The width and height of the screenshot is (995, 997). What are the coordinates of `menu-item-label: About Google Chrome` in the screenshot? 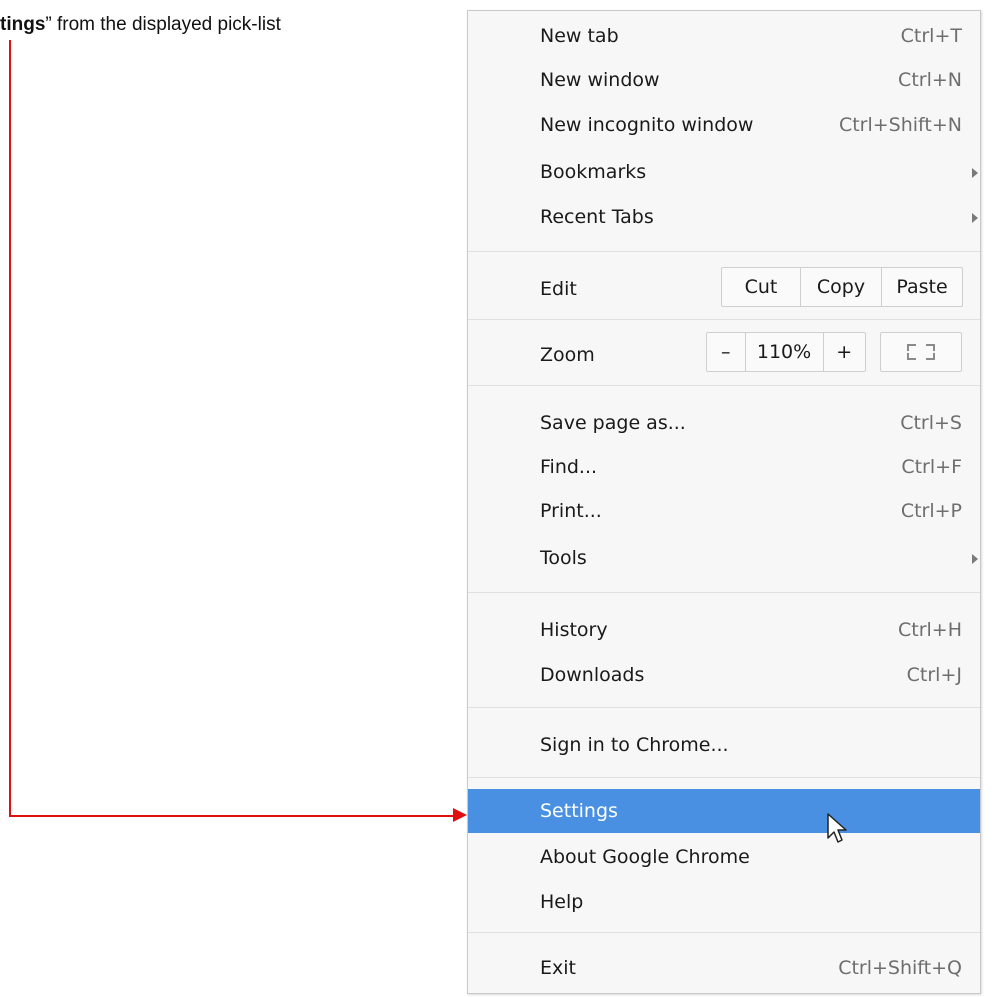 It's located at (645, 857).